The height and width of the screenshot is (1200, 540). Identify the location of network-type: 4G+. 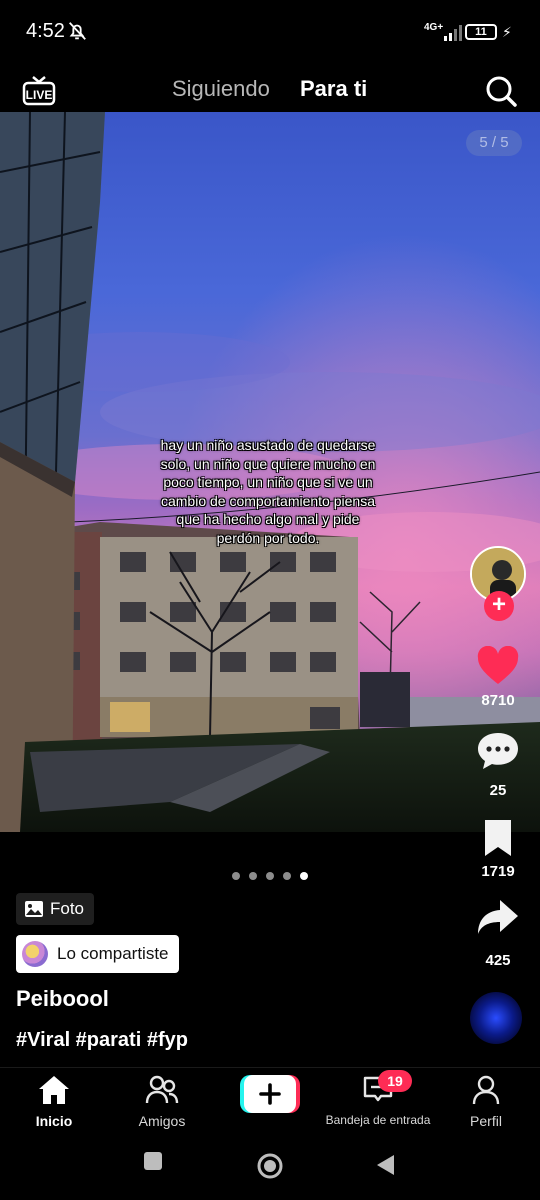
(434, 27).